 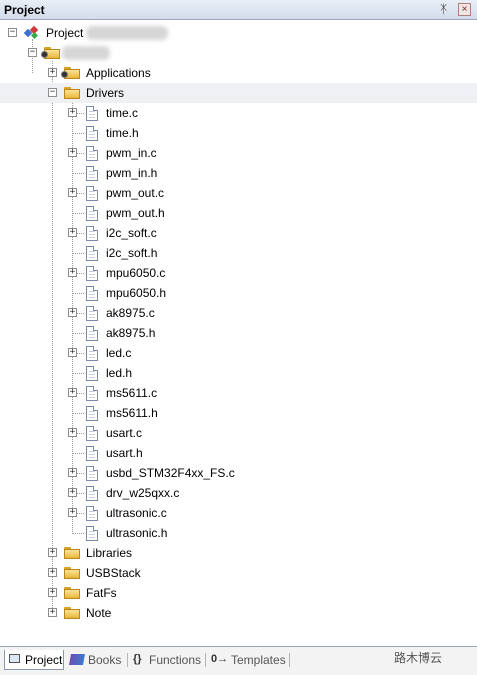 I want to click on tree-file-label: ms5611.h, so click(x=132, y=413).